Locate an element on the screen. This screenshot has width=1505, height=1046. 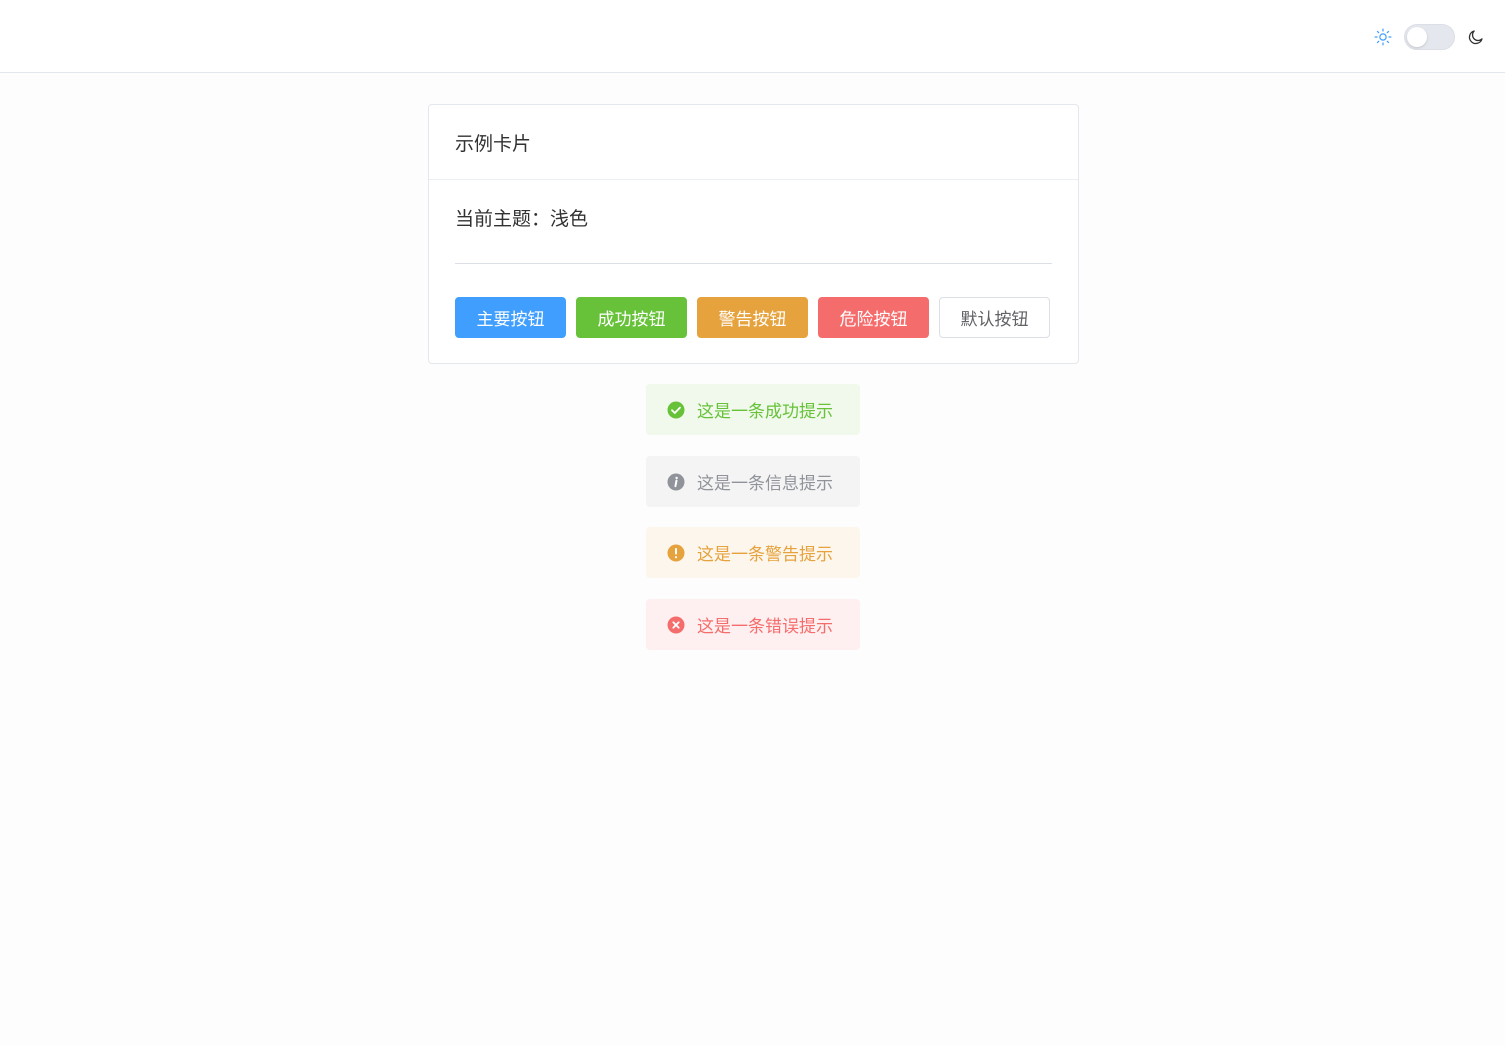
primary-button: 主要按钮 is located at coordinates (510, 317).